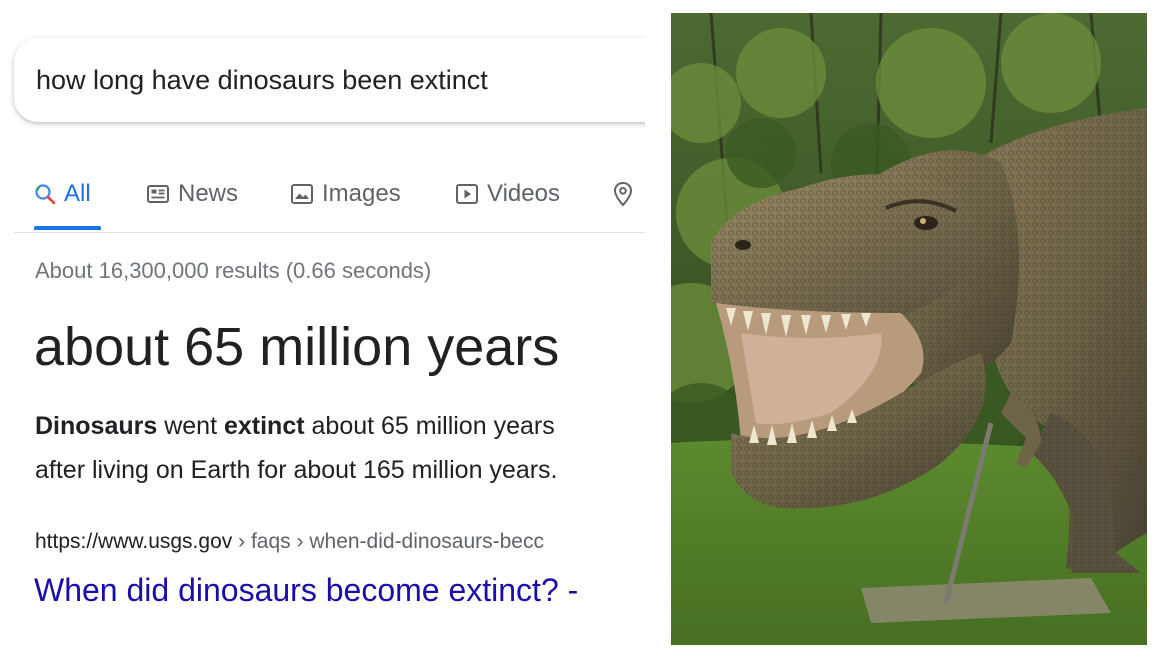  Describe the element at coordinates (361, 193) in the screenshot. I see `tab-label: Images` at that location.